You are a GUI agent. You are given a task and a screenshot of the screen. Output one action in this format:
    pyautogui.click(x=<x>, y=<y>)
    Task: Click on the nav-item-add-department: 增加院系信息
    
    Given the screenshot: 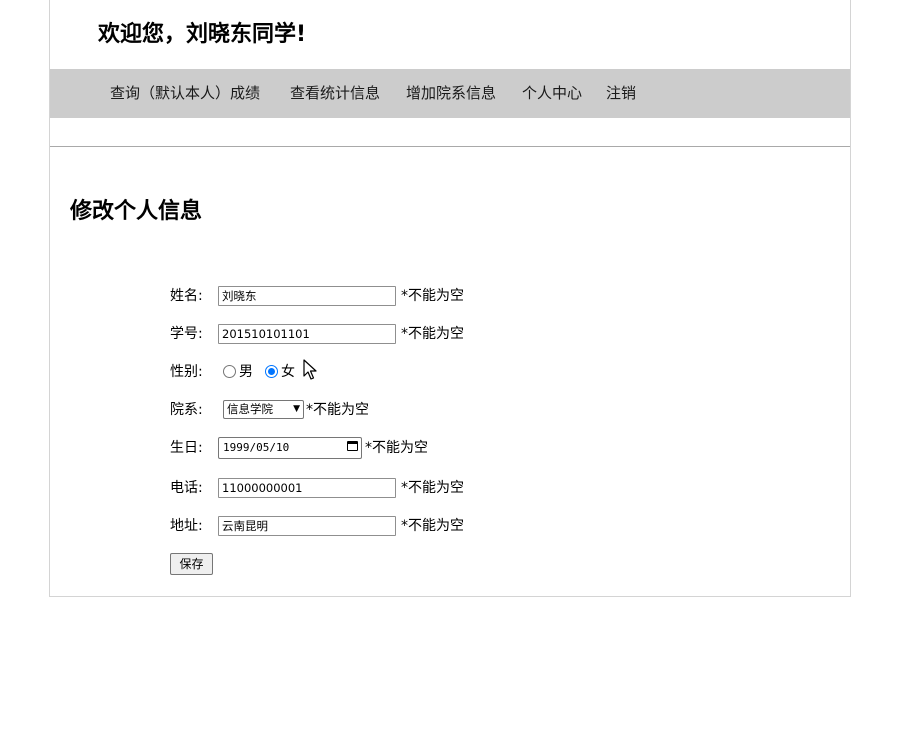 What is the action you would take?
    pyautogui.click(x=451, y=93)
    